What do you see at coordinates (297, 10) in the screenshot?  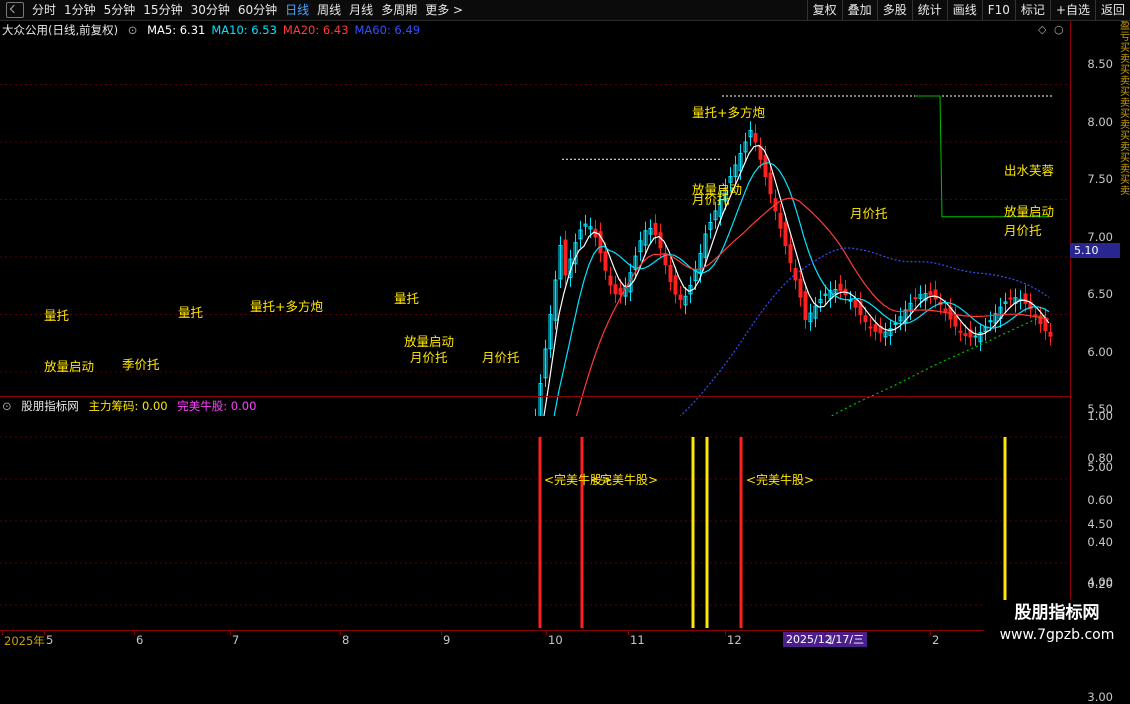 I see `period-tab-6: 日线` at bounding box center [297, 10].